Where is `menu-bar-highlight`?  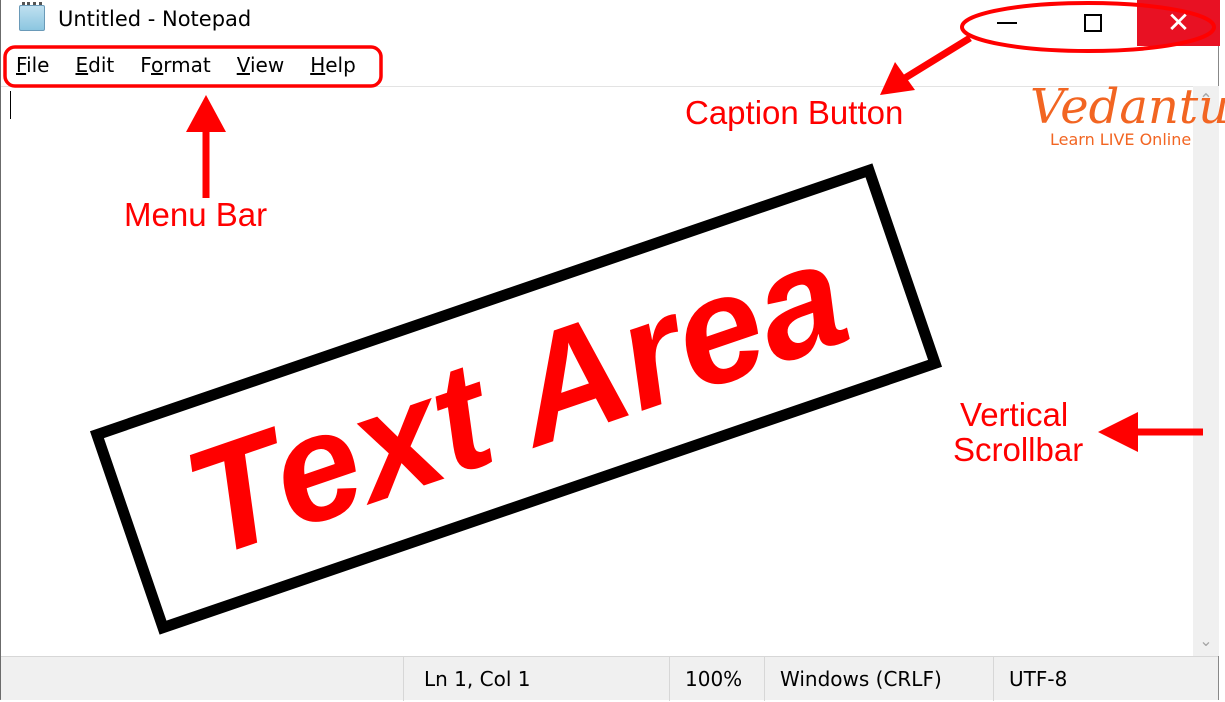 menu-bar-highlight is located at coordinates (193, 66).